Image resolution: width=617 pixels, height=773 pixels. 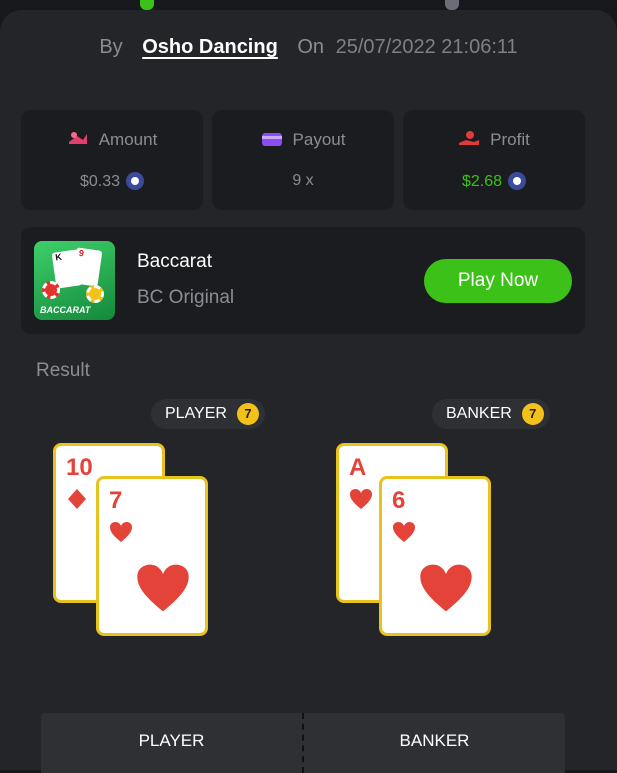 What do you see at coordinates (426, 47) in the screenshot?
I see `bet-datetime: 25/07/2022 21:06:11` at bounding box center [426, 47].